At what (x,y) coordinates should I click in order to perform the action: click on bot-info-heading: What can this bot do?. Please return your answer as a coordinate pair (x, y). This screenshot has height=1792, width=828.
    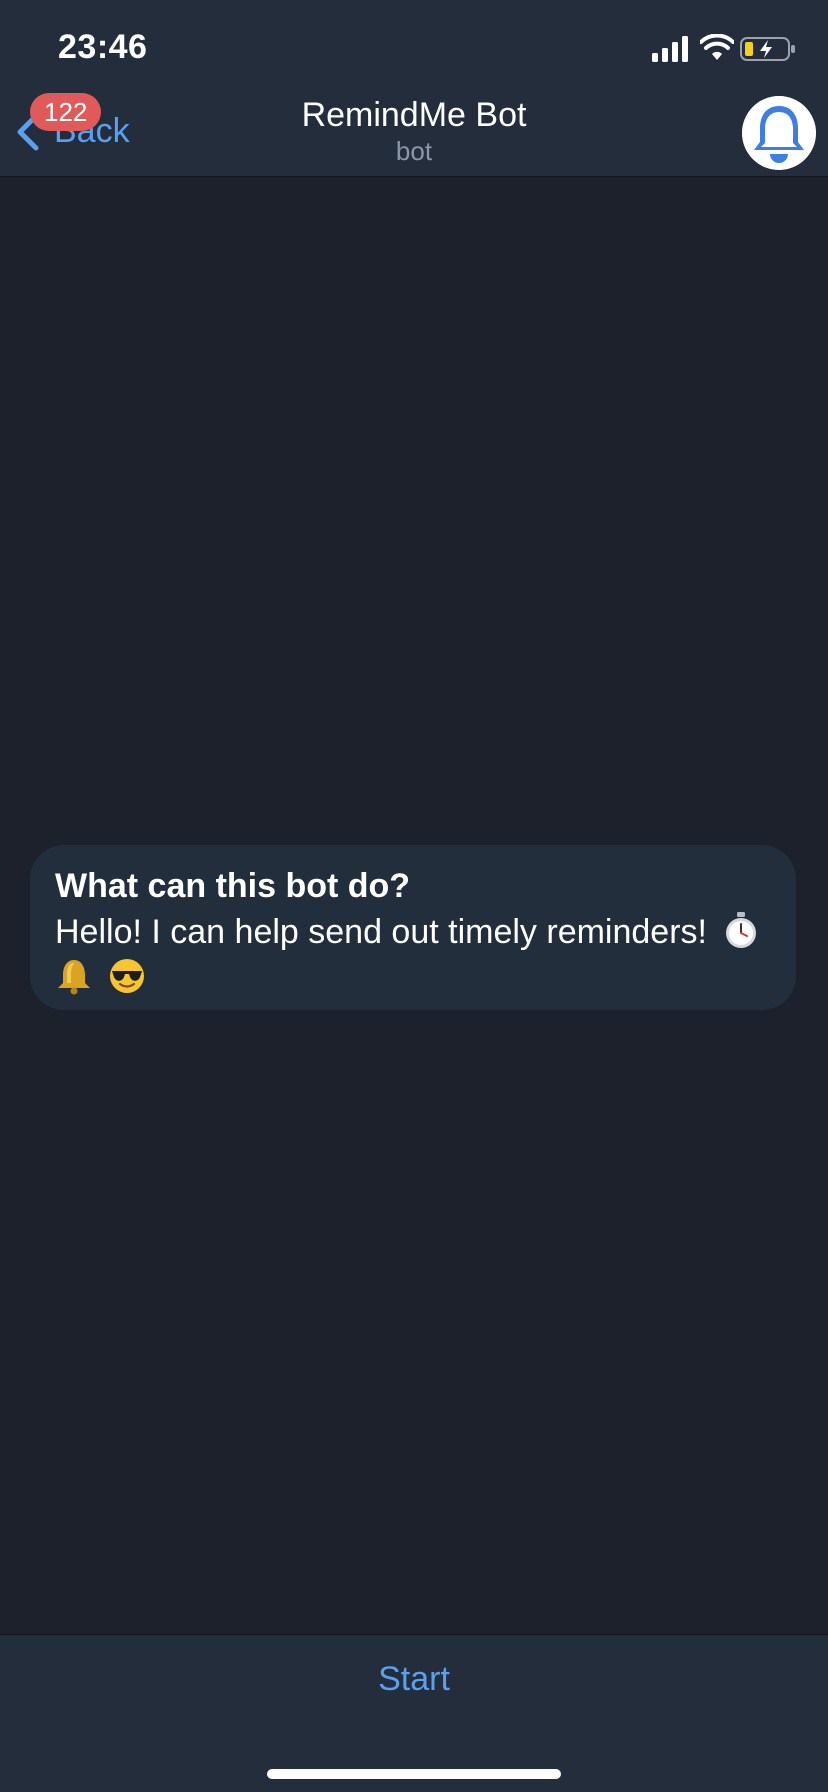
    Looking at the image, I should click on (233, 886).